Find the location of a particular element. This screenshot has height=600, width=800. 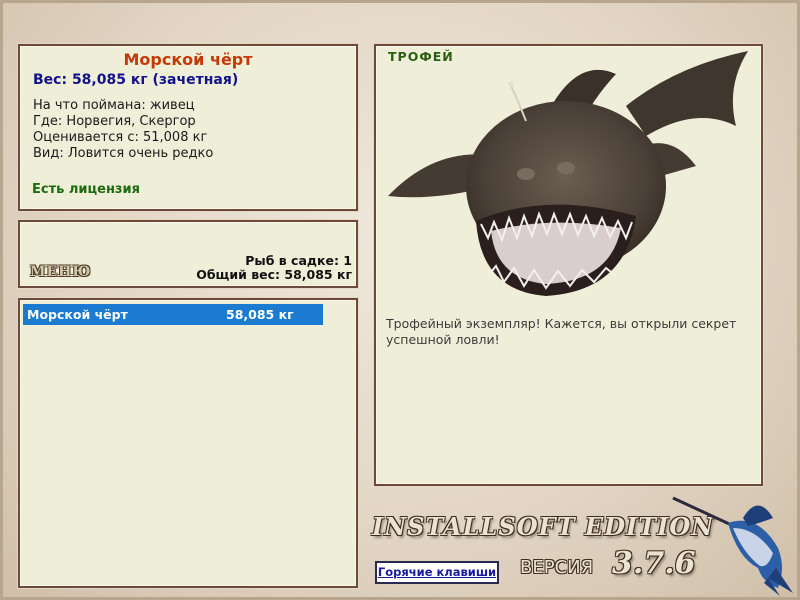

bait-info: На что поймана: живец is located at coordinates (114, 105).